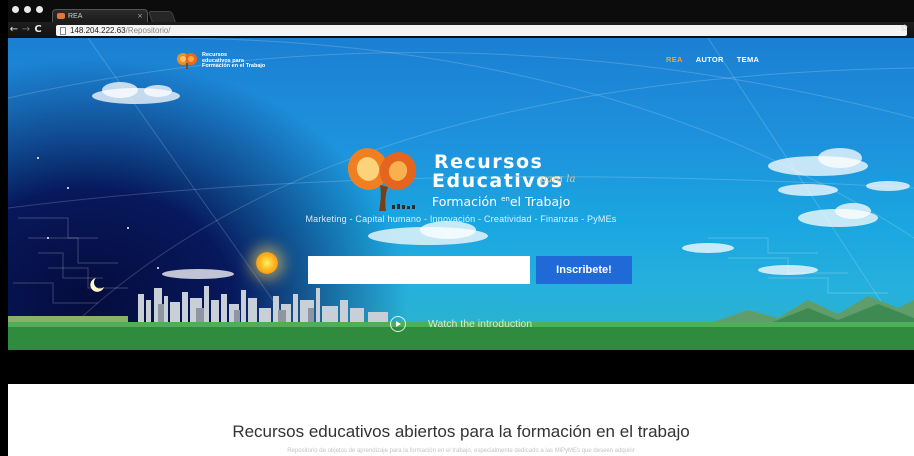 The height and width of the screenshot is (456, 914). Describe the element at coordinates (748, 59) in the screenshot. I see `nav-tema: TEMA` at that location.